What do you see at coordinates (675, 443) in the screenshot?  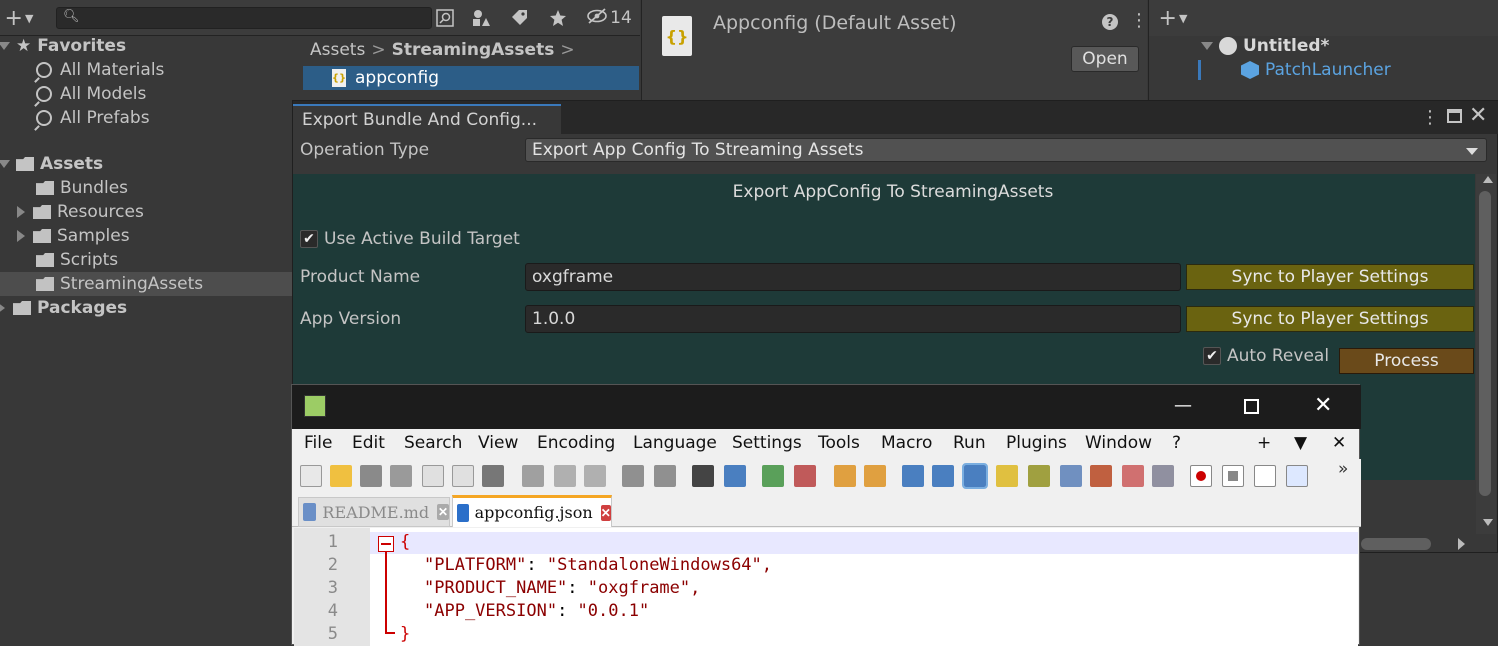 I see `menu-language: Language` at bounding box center [675, 443].